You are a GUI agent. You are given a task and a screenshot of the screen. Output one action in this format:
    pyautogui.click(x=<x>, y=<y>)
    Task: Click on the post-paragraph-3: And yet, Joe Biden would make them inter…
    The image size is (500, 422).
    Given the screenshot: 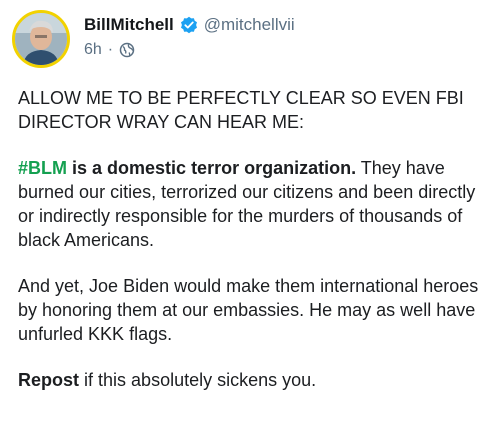 What is the action you would take?
    pyautogui.click(x=248, y=310)
    